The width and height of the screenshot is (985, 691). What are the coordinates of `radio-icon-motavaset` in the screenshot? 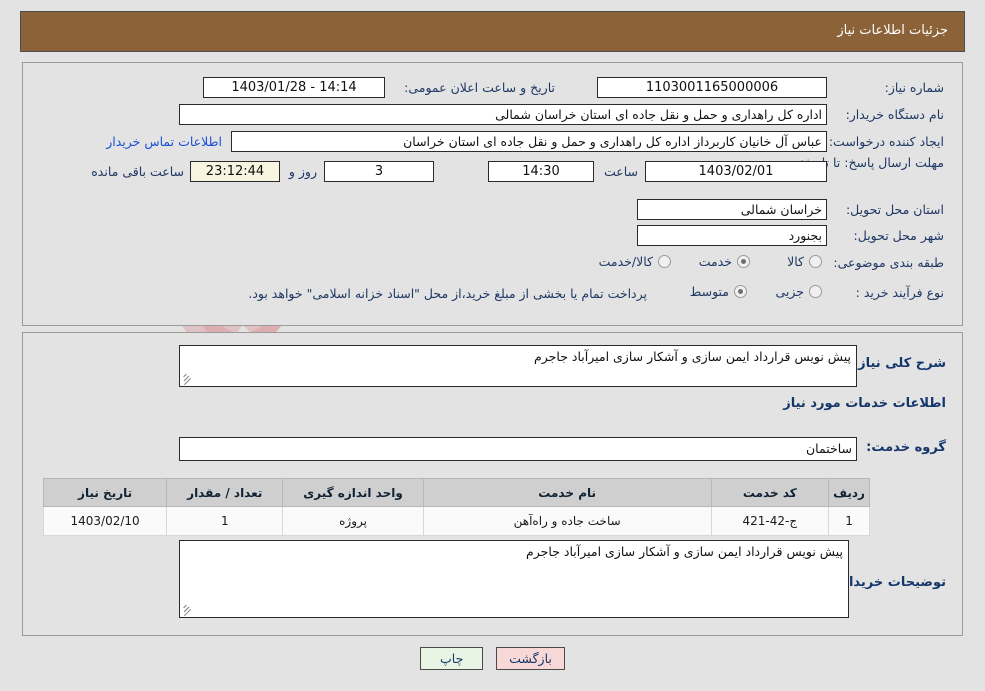 It's located at (740, 291).